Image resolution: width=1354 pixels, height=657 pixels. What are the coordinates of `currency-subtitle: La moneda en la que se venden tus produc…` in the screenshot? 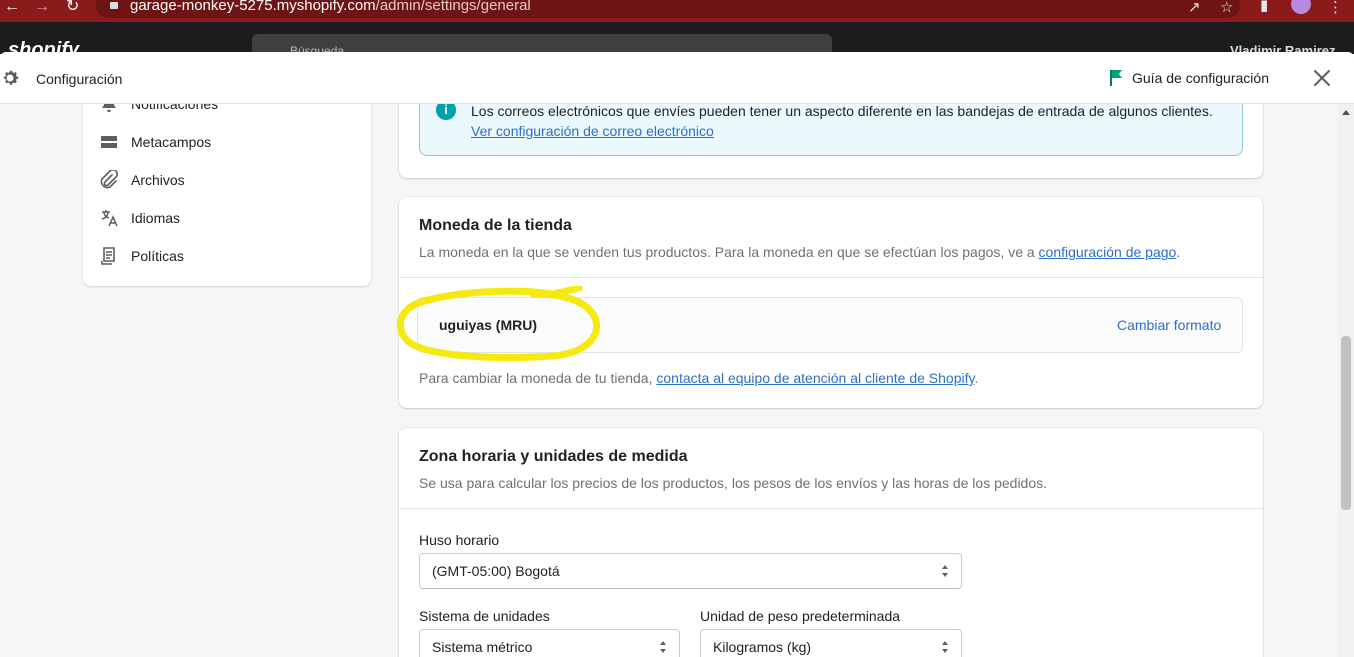 It's located at (799, 252).